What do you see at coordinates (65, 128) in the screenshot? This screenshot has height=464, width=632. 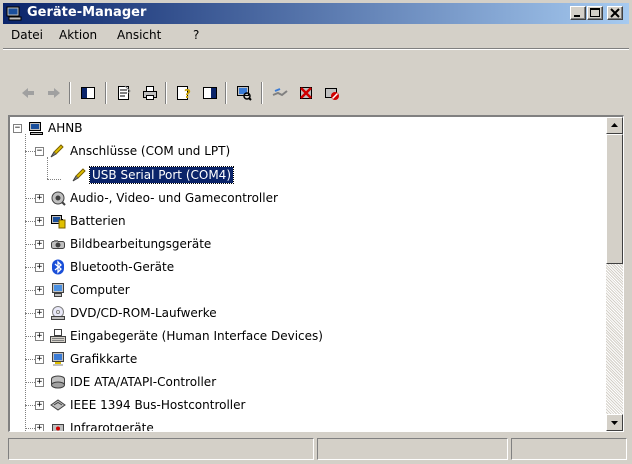 I see `tree-root-label: AHNB` at bounding box center [65, 128].